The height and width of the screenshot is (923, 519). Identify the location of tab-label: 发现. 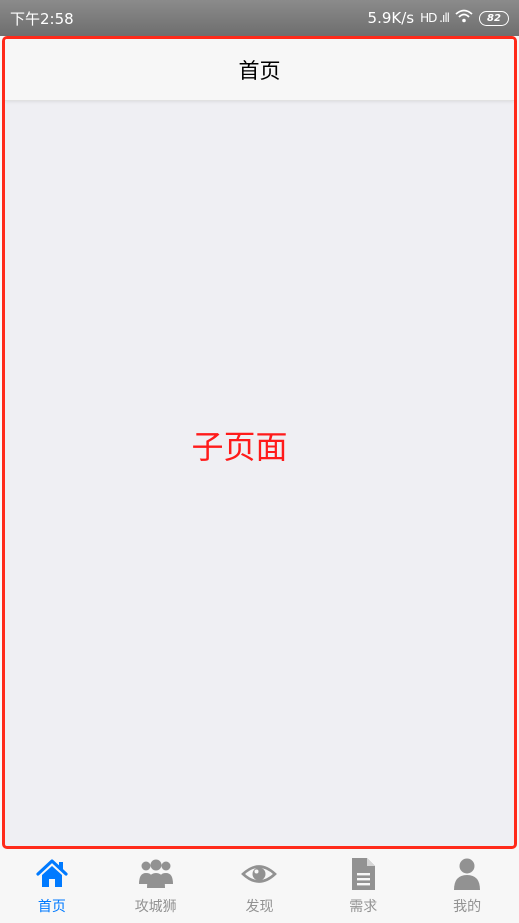
(259, 907).